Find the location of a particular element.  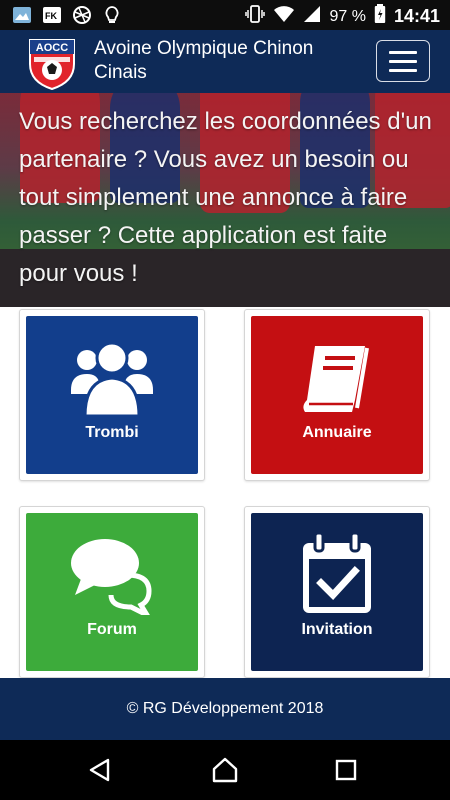

tile-trombi-label: Trombi is located at coordinates (112, 432).